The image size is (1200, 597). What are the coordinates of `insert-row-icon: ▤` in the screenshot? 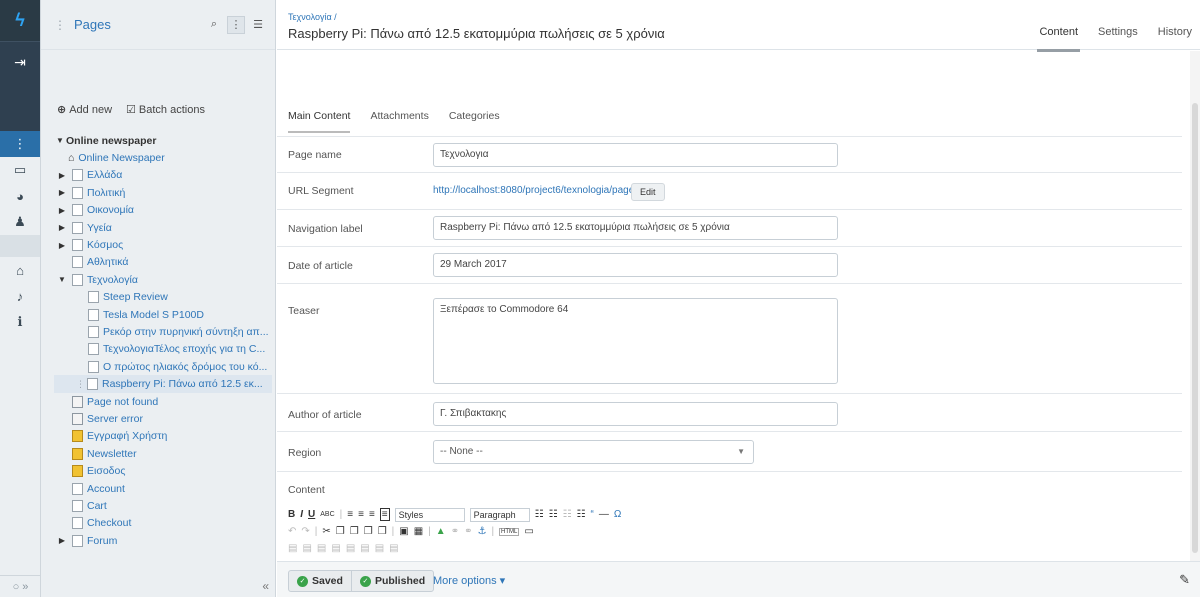 It's located at (335, 548).